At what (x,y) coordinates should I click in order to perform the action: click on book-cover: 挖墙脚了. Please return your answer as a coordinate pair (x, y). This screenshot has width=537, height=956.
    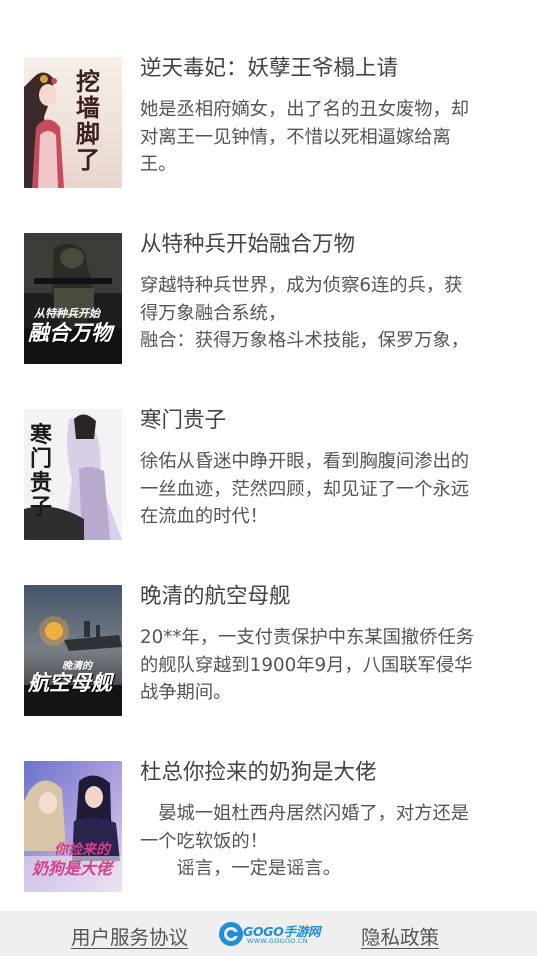
    Looking at the image, I should click on (73, 122).